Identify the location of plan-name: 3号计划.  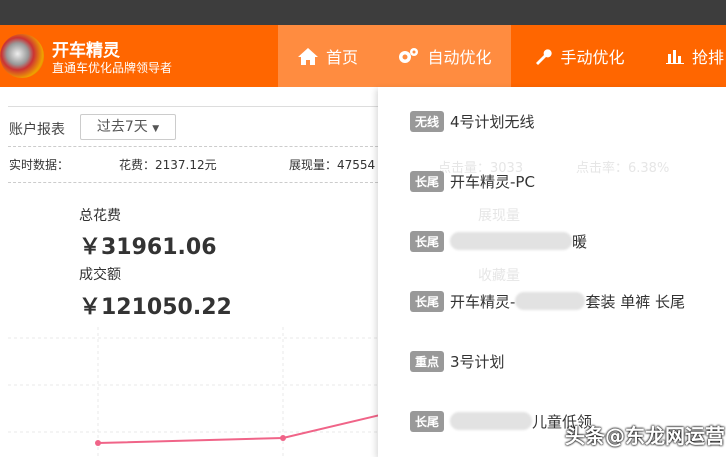
(477, 361).